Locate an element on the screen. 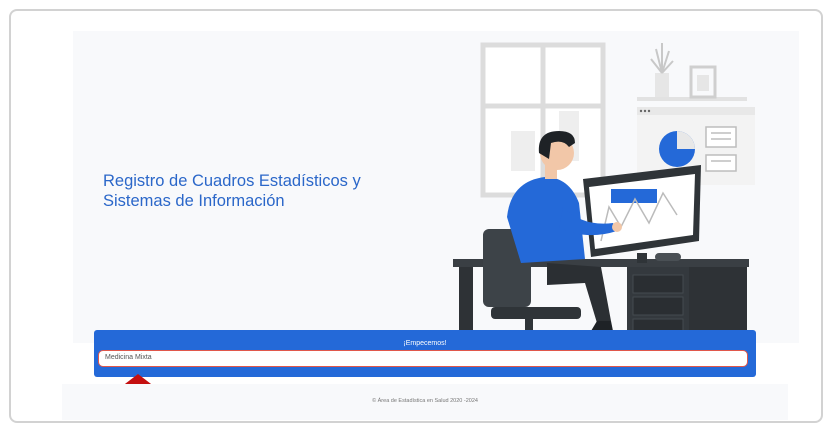 The height and width of the screenshot is (429, 826). specialty-select: Medicina Mixta is located at coordinates (423, 358).